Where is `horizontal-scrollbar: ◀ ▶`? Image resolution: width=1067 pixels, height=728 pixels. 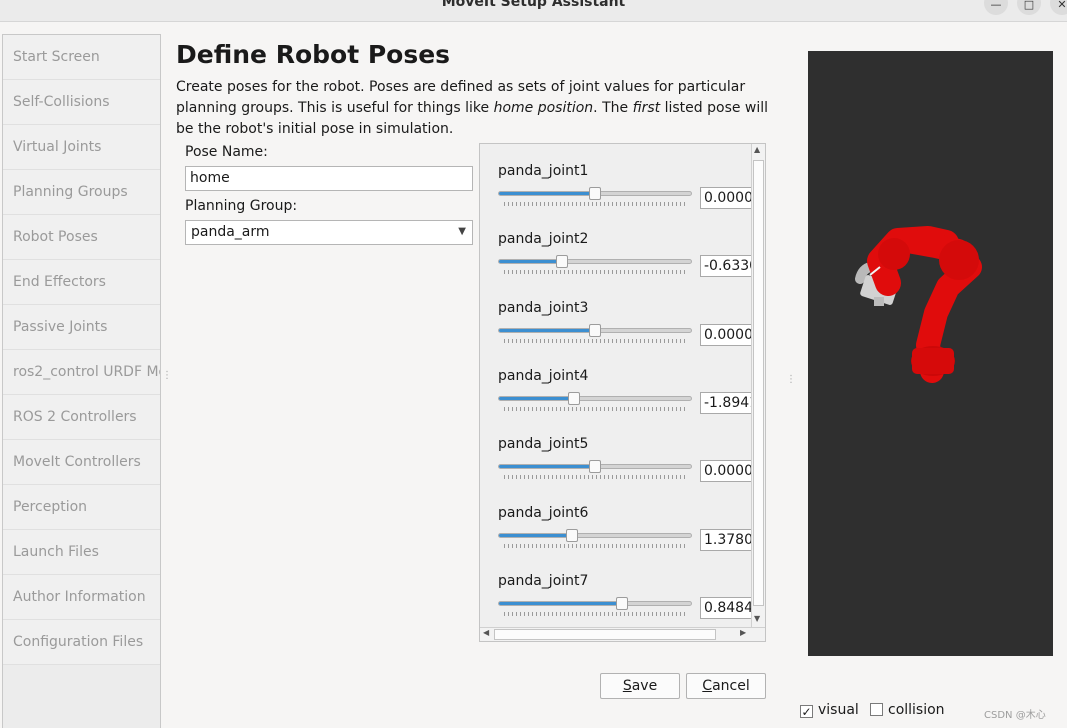 horizontal-scrollbar: ◀ ▶ is located at coordinates (622, 634).